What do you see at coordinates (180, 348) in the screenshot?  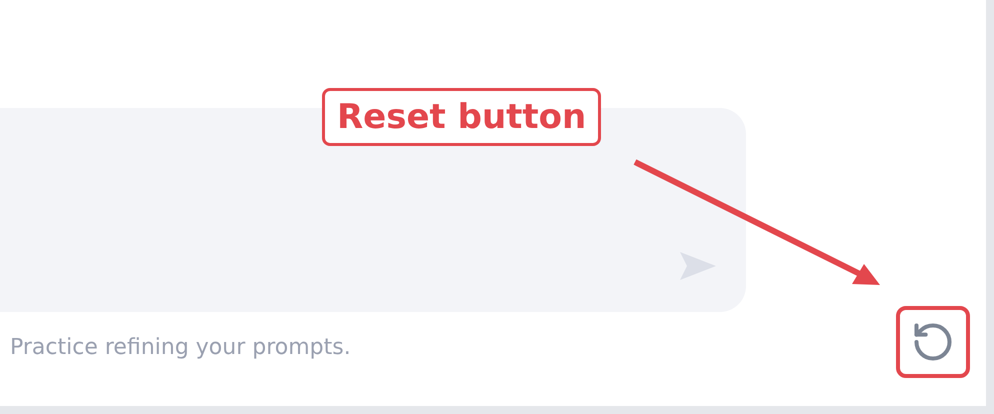 I see `footer-hint: Practice refining your prompts.` at bounding box center [180, 348].